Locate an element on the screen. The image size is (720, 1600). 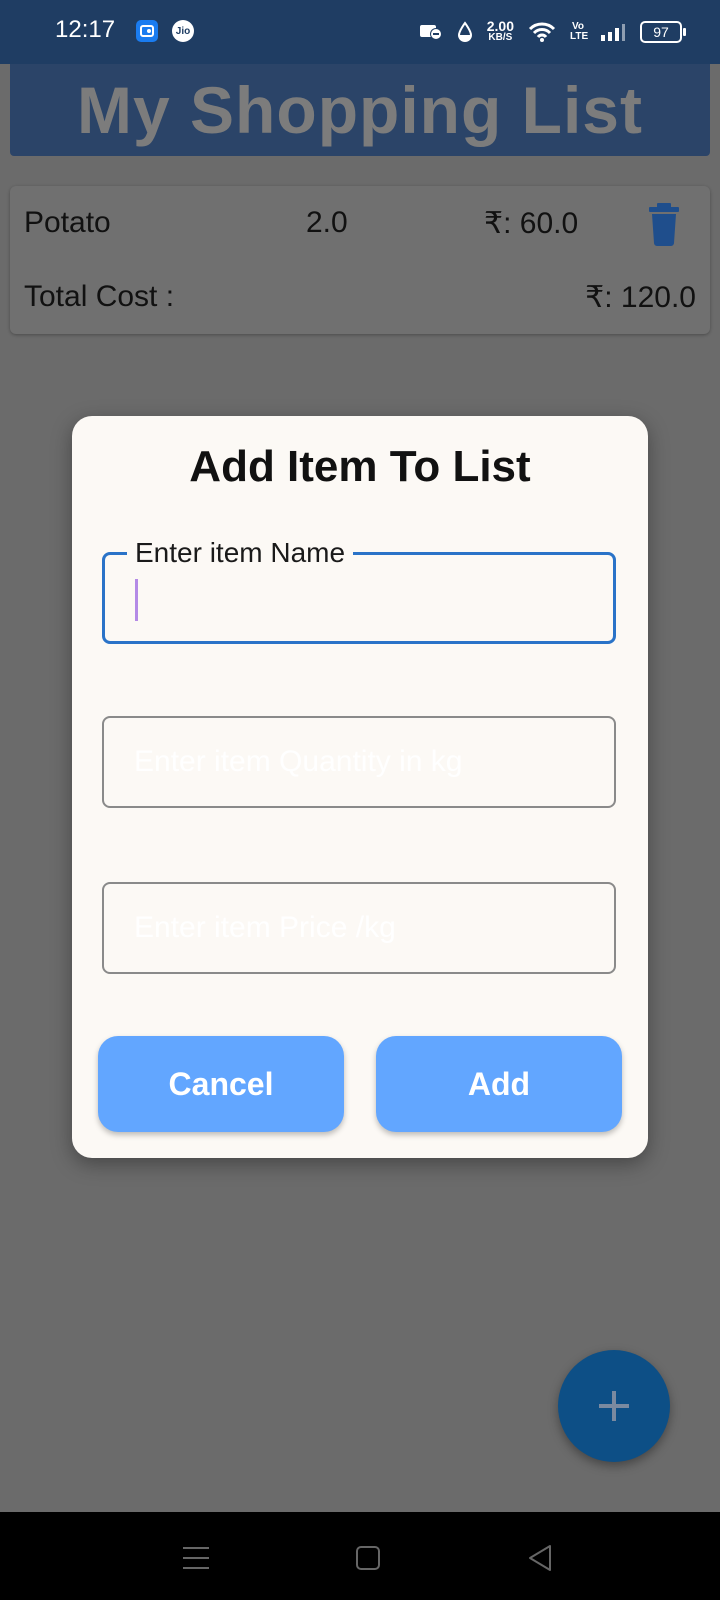
home-nav-button is located at coordinates (368, 1558).